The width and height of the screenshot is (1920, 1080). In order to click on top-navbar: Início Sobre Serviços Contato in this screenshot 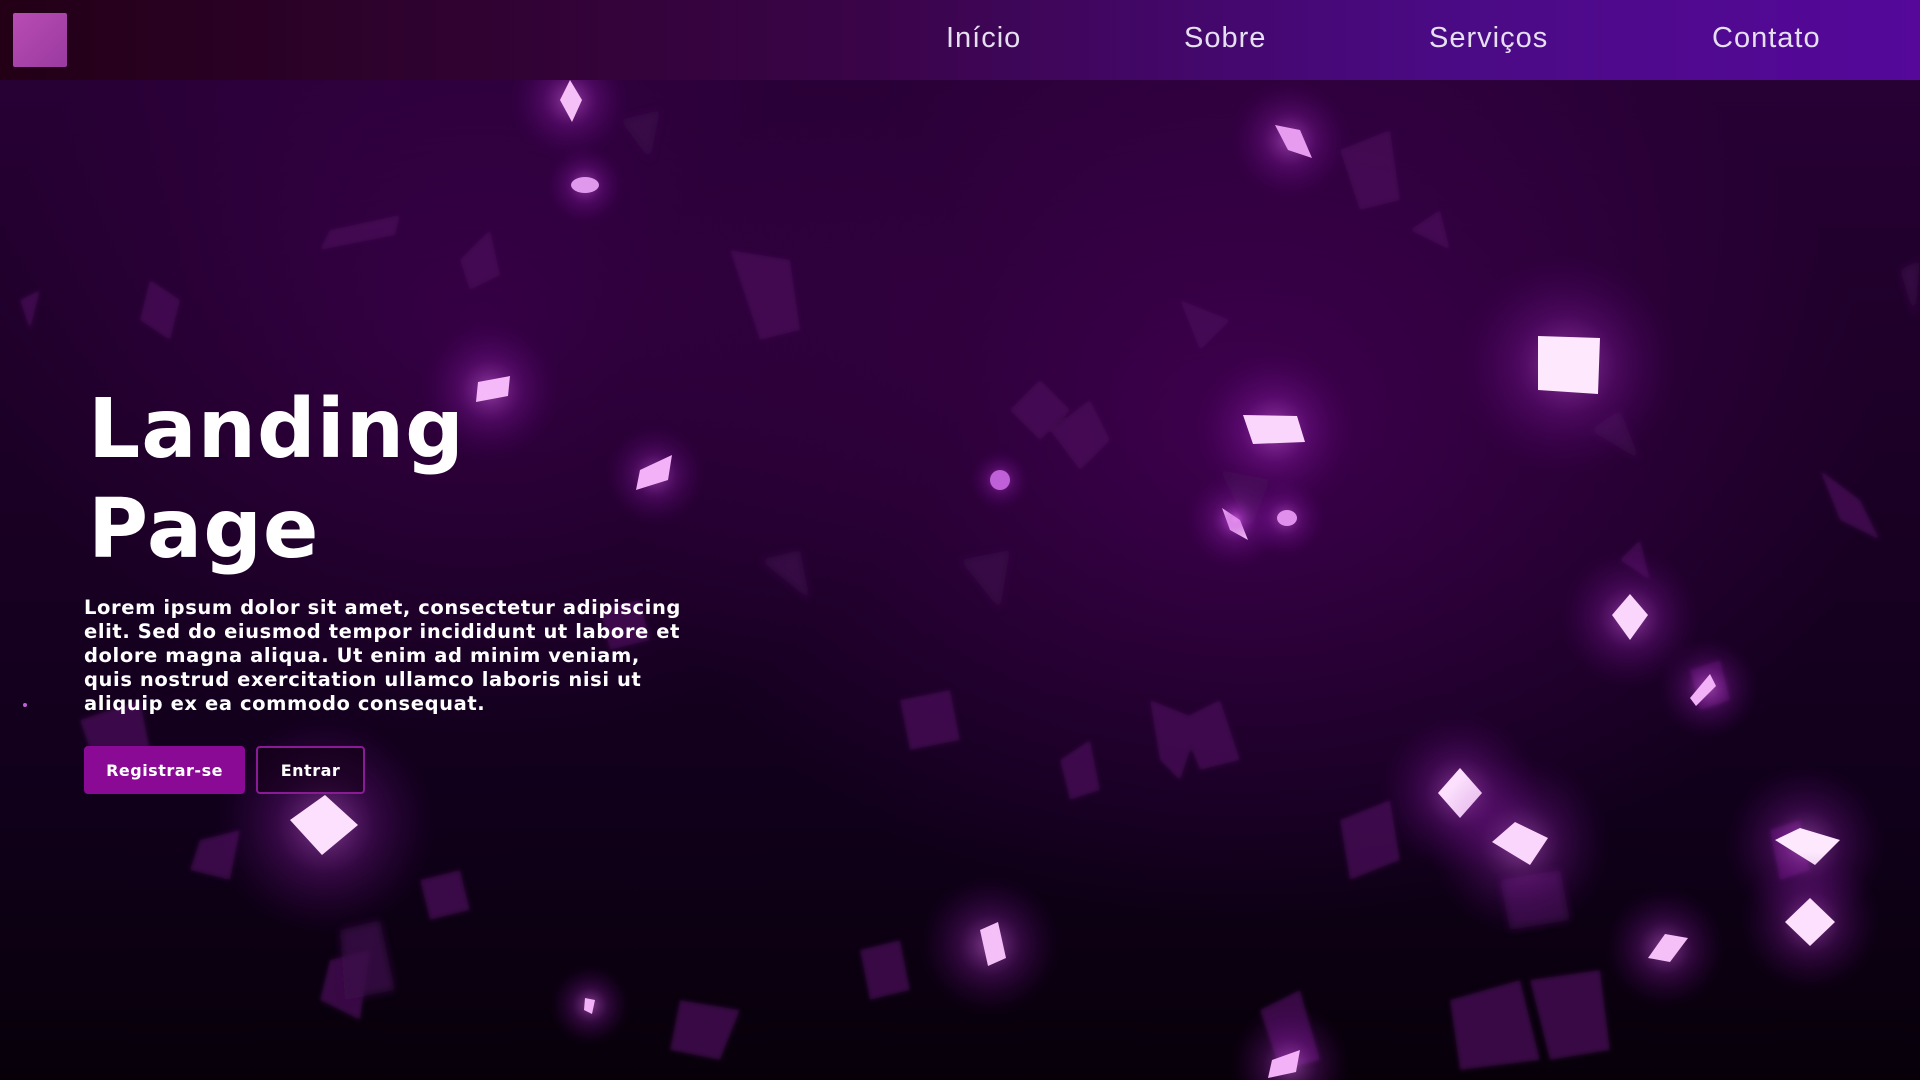, I will do `click(960, 40)`.